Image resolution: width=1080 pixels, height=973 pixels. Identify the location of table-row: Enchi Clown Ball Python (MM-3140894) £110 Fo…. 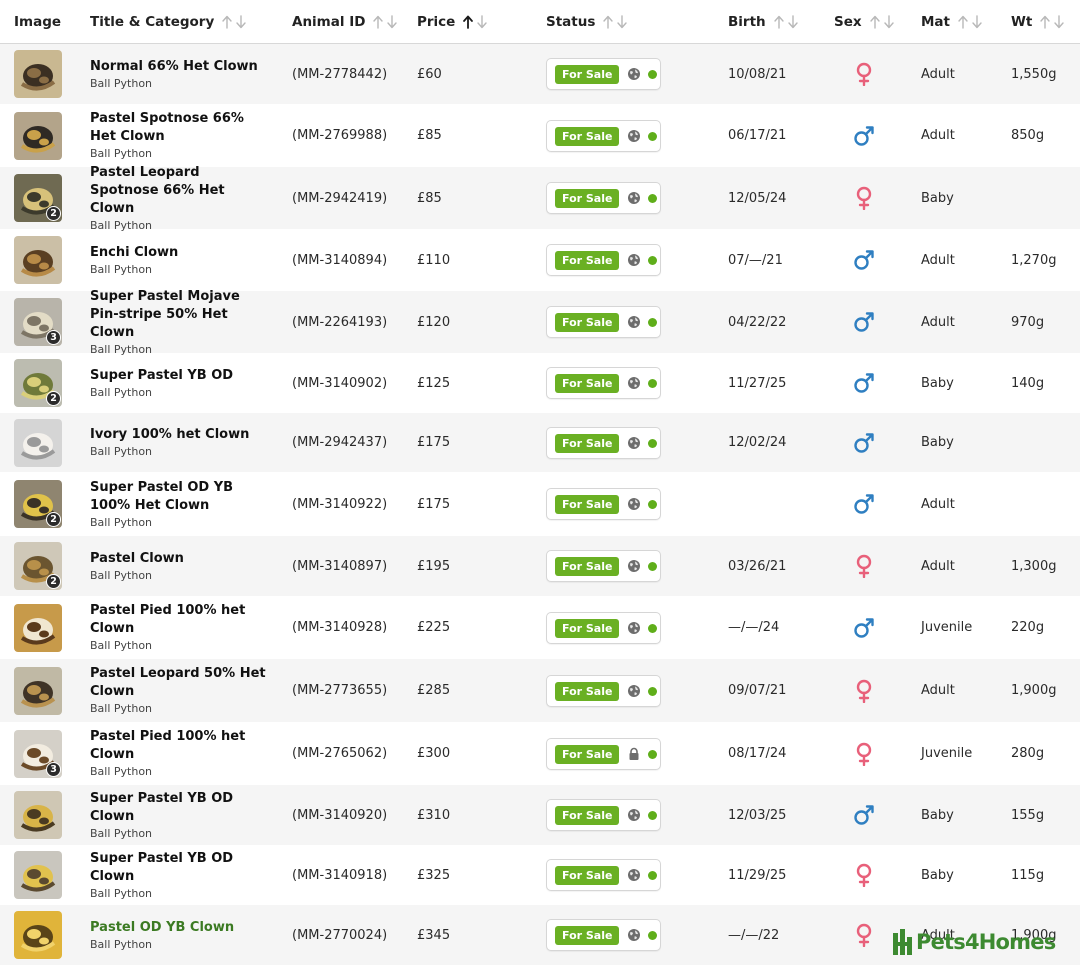
(540, 260).